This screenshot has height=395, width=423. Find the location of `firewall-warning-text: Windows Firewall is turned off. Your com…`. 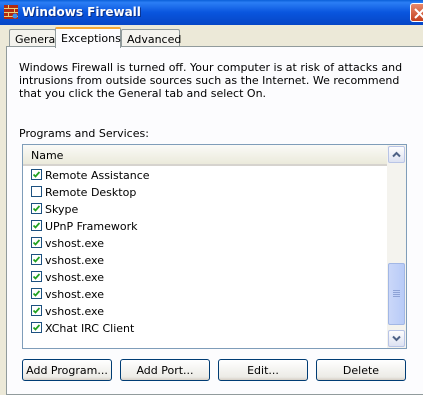

firewall-warning-text: Windows Firewall is turned off. Your com… is located at coordinates (211, 80).